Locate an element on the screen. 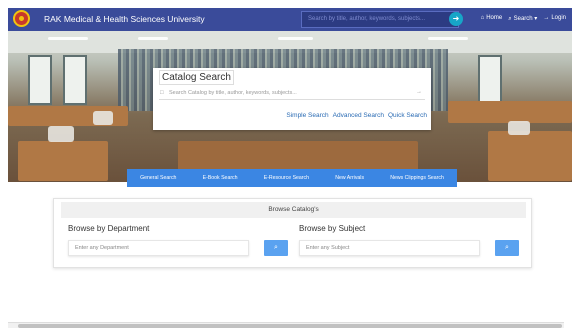  advanced-search-link: Advanced Search is located at coordinates (358, 115).